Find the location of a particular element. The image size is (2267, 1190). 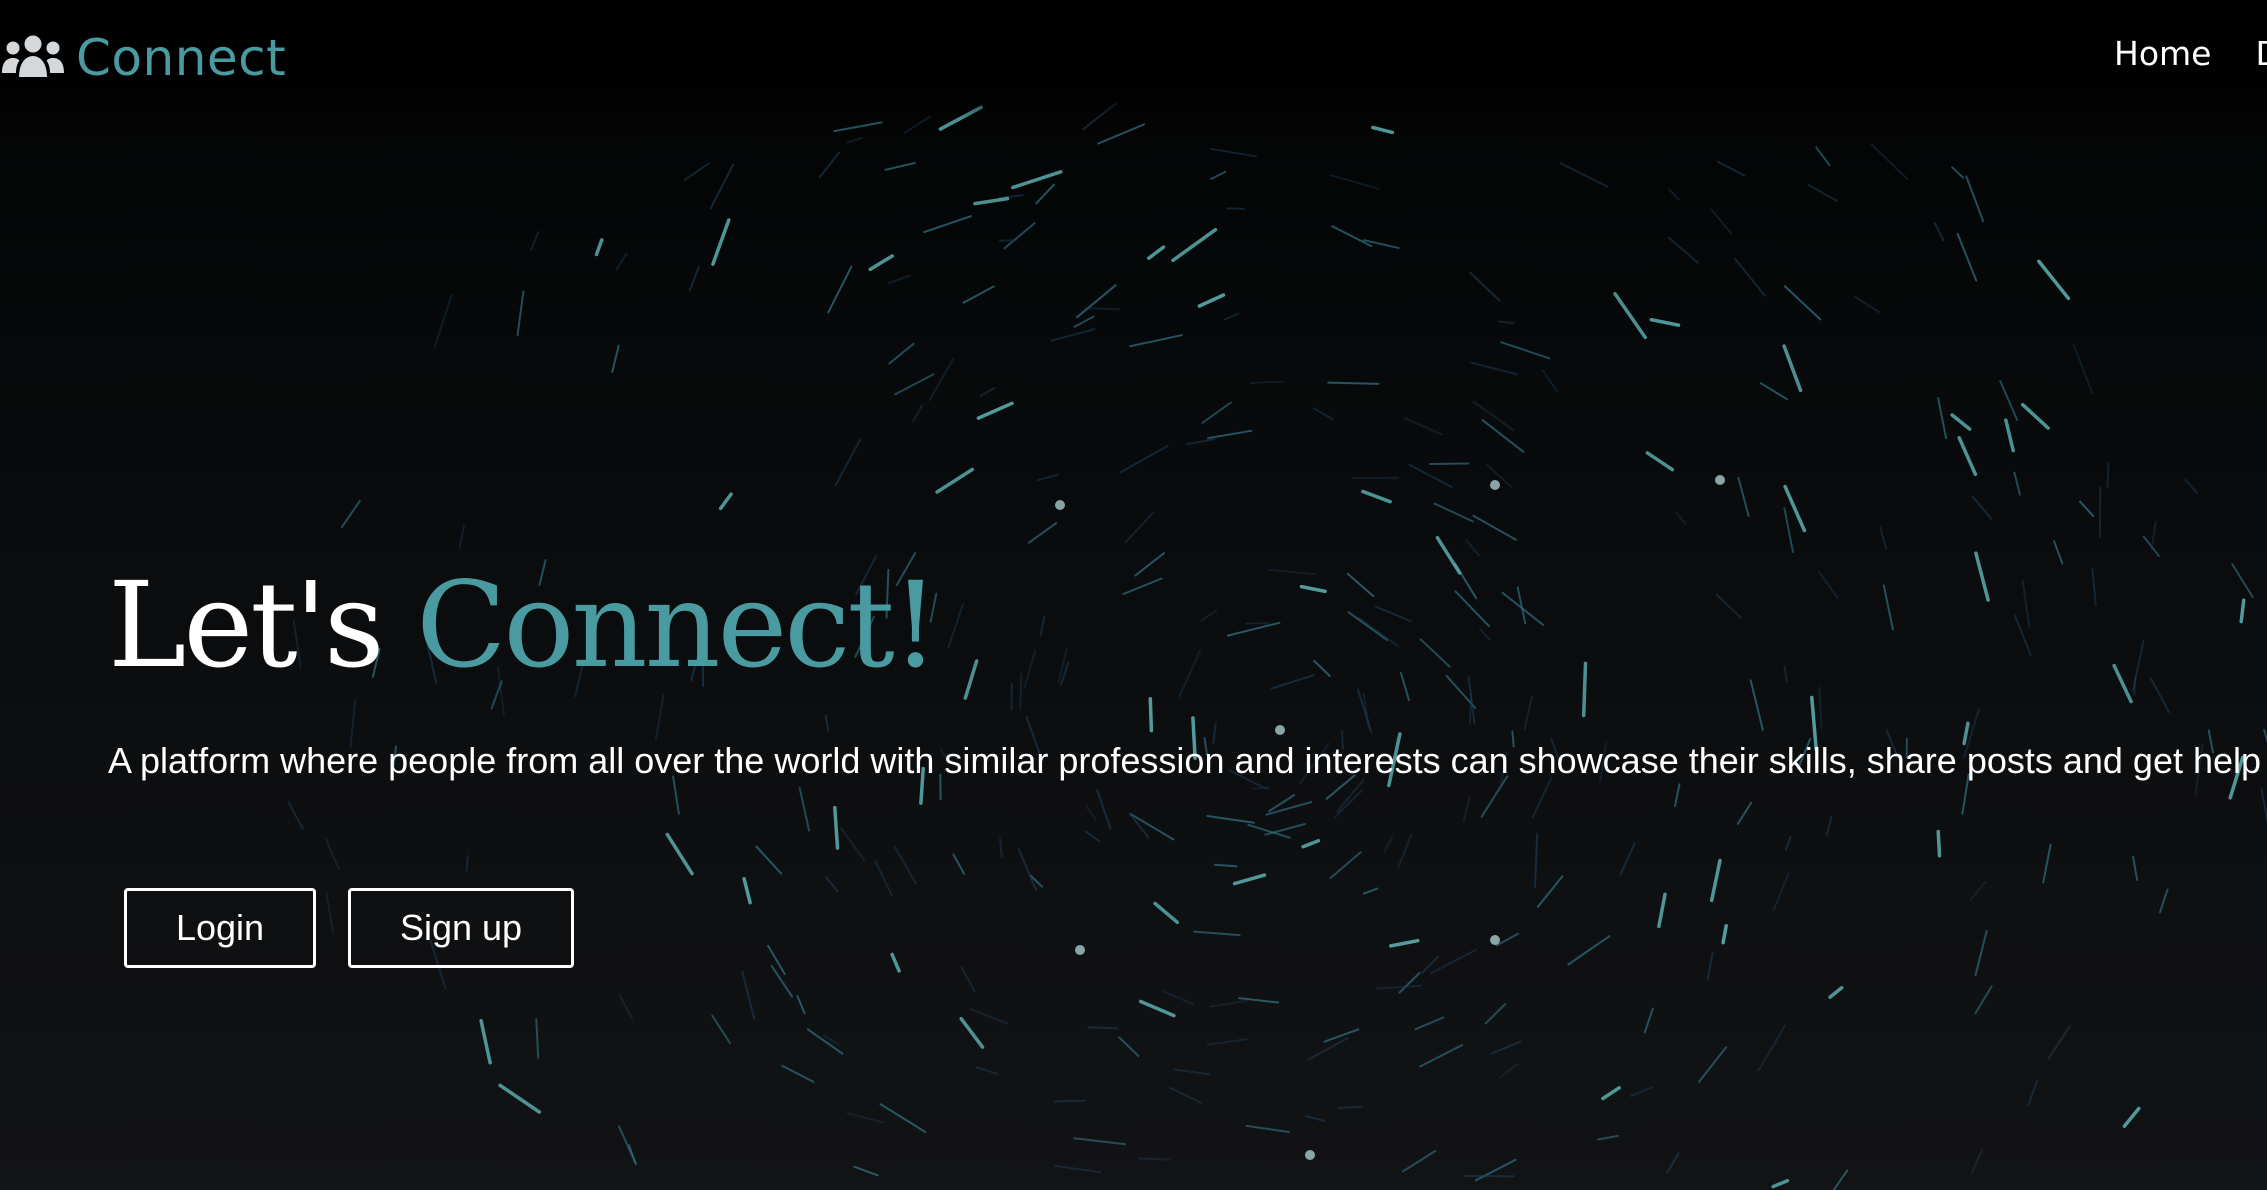

brand-name: Connect is located at coordinates (181, 58).